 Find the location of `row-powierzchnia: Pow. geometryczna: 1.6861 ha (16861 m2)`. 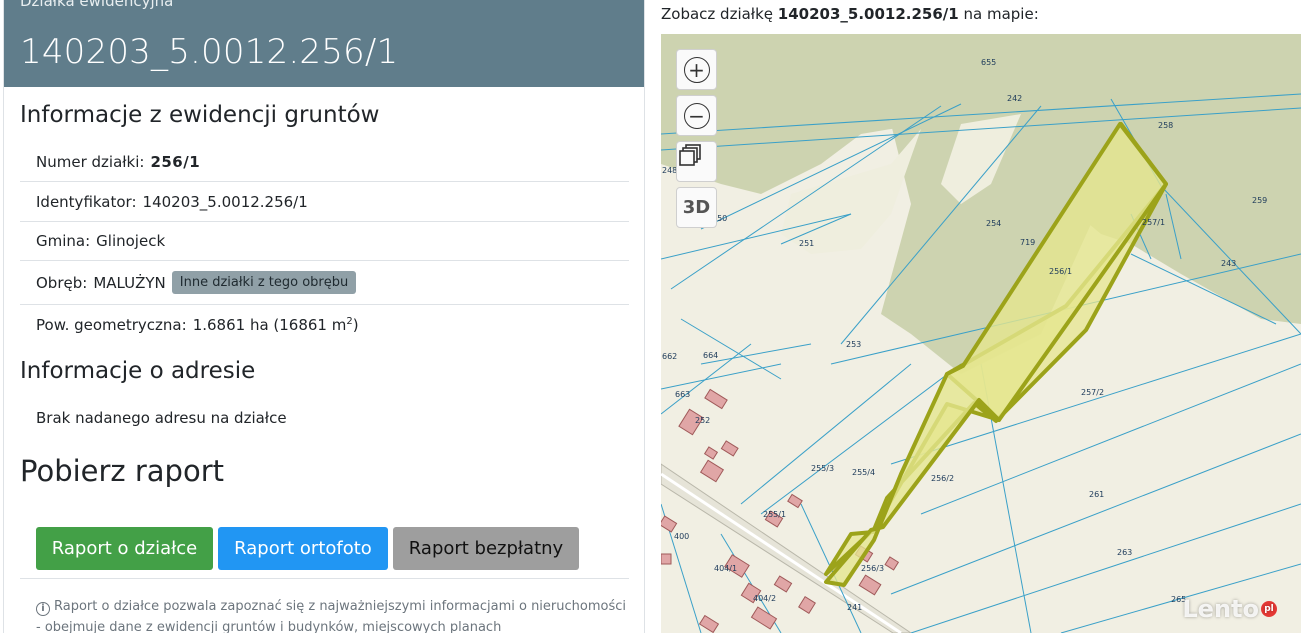

row-powierzchnia: Pow. geometryczna: 1.6861 ha (16861 m2) is located at coordinates (324, 325).